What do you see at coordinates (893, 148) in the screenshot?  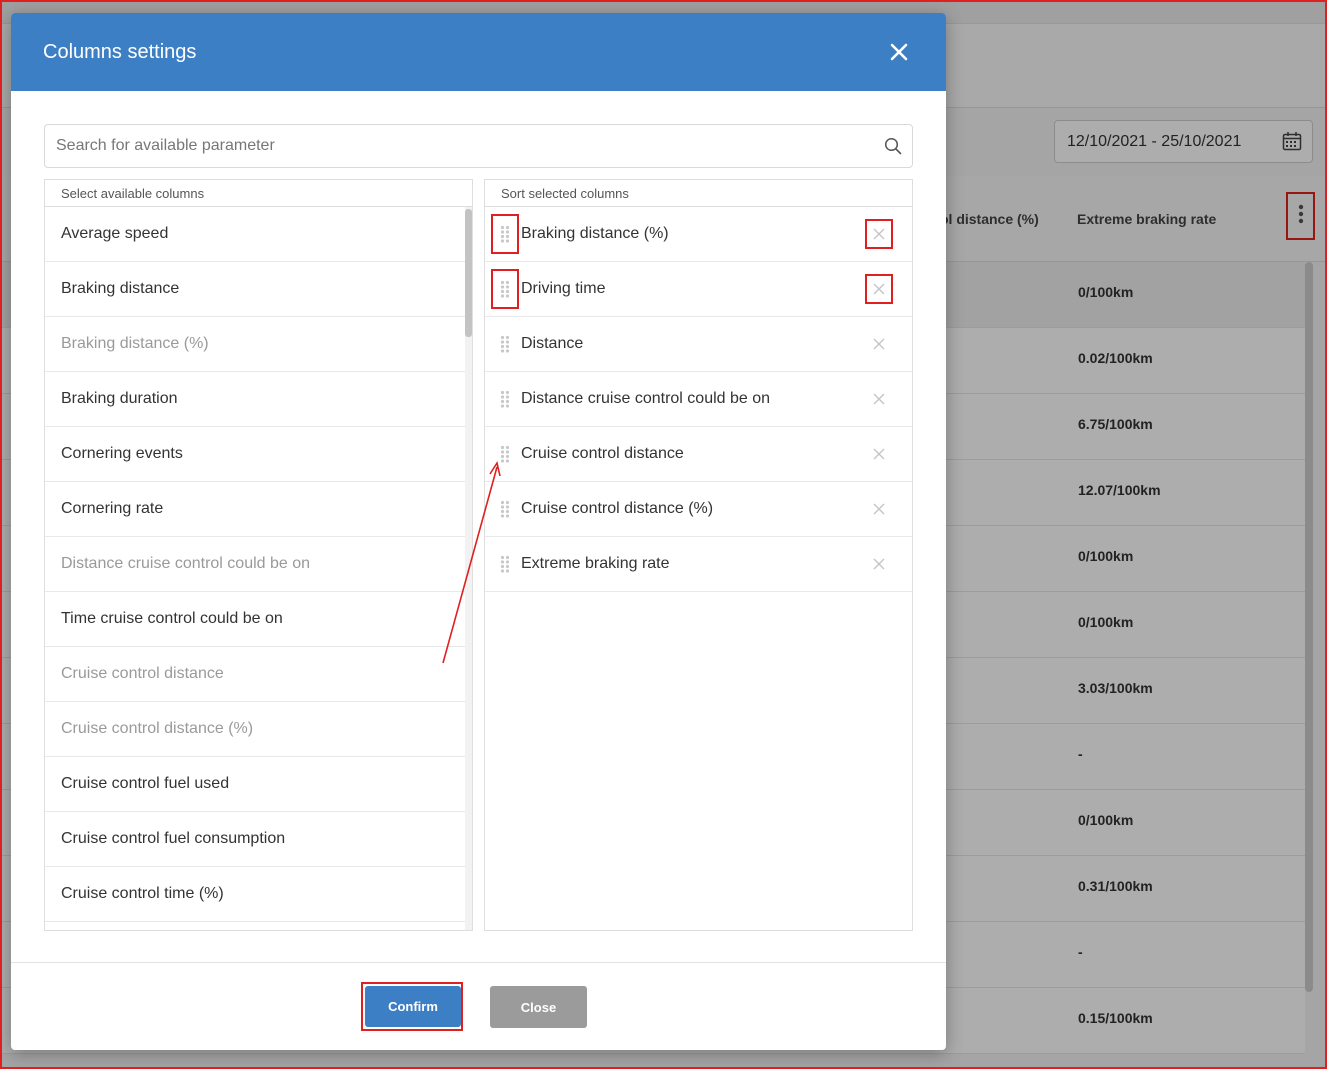 I see `search-icon` at bounding box center [893, 148].